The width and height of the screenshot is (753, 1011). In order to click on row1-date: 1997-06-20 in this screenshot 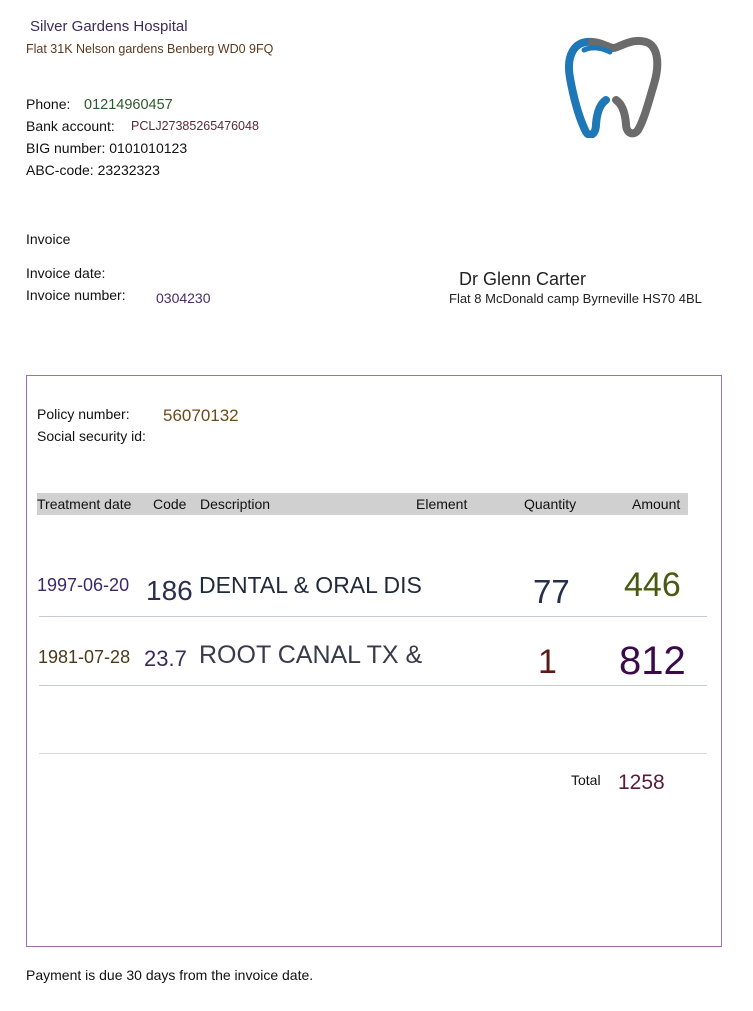, I will do `click(83, 585)`.